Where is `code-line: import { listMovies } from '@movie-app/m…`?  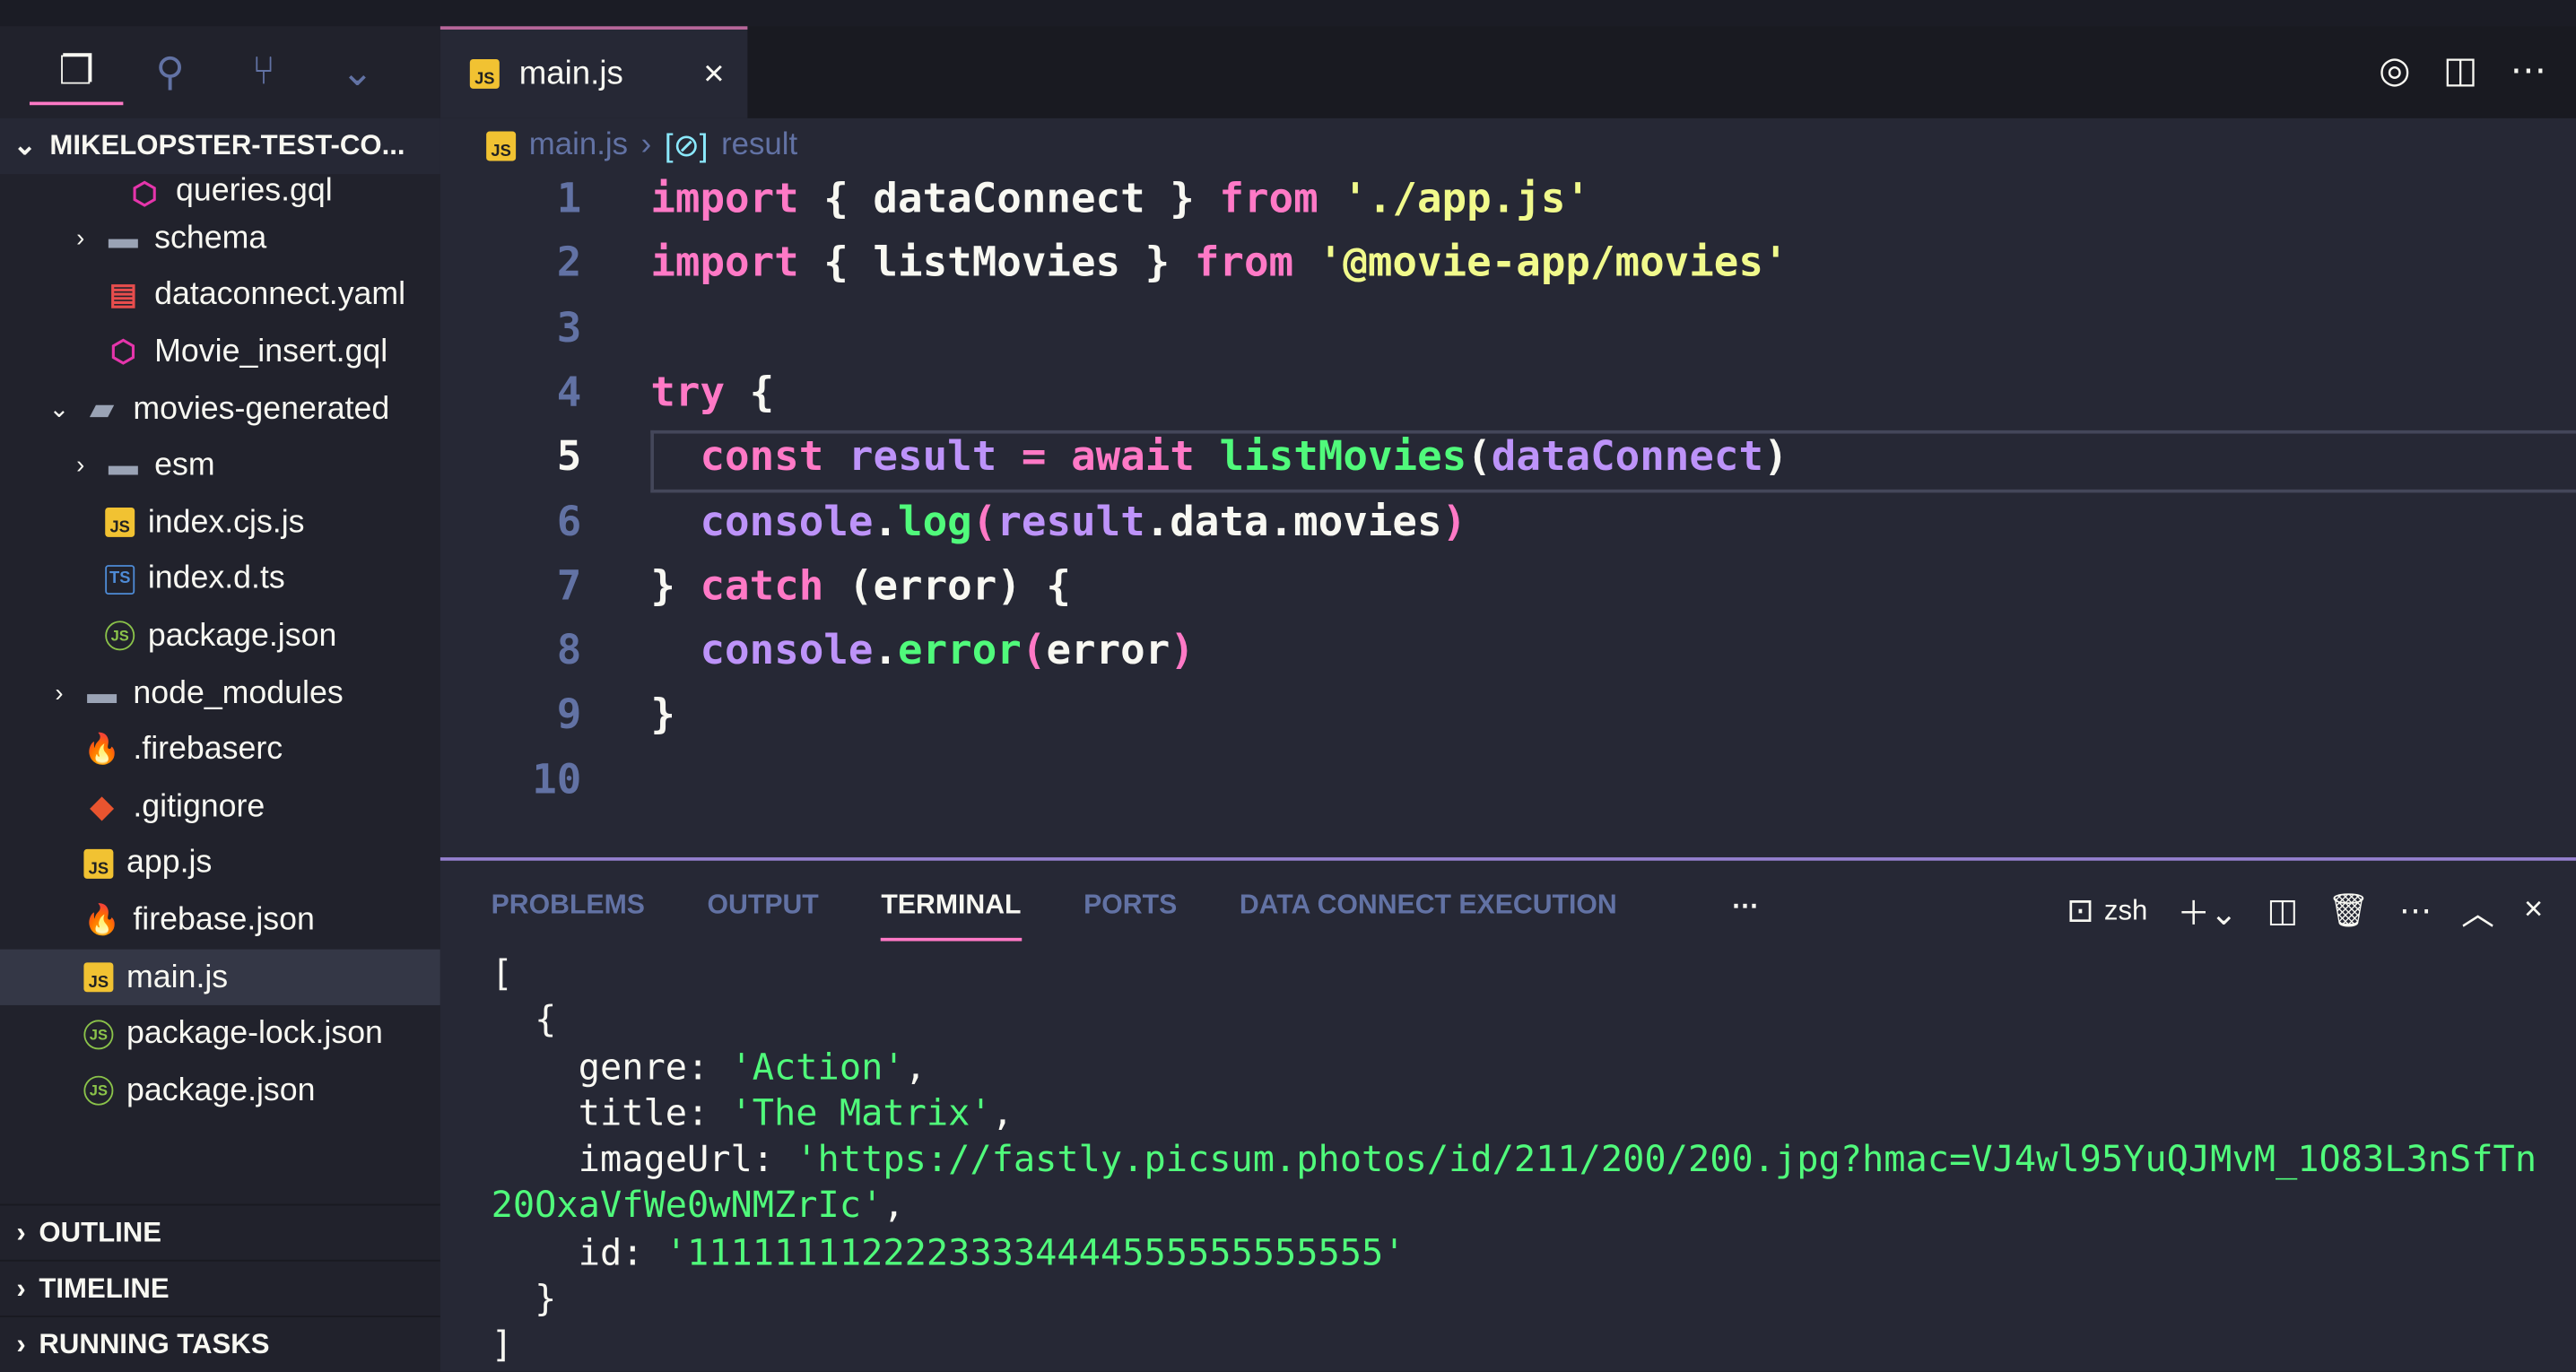 code-line: import { listMovies } from '@movie-app/m… is located at coordinates (1219, 263).